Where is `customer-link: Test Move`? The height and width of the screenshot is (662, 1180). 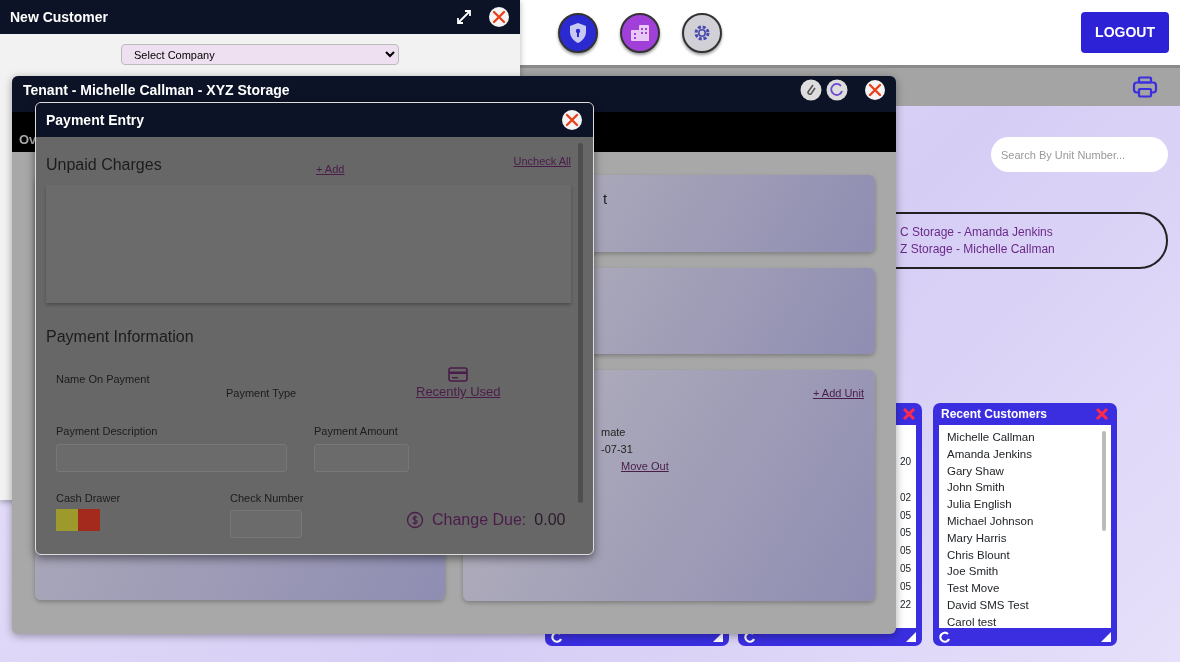 customer-link: Test Move is located at coordinates (1025, 588).